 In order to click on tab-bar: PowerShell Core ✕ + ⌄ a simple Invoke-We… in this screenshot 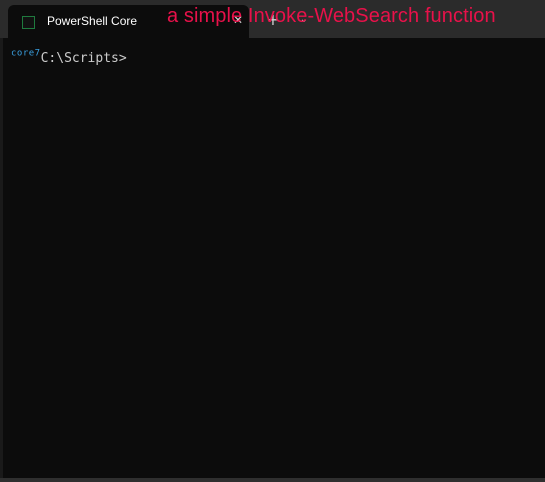, I will do `click(272, 19)`.